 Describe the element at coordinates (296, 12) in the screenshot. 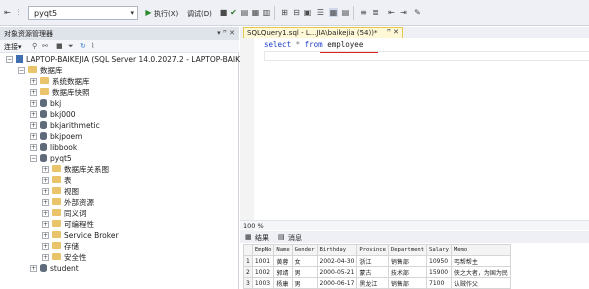

I see `include-plan-icon: ⊟` at that location.